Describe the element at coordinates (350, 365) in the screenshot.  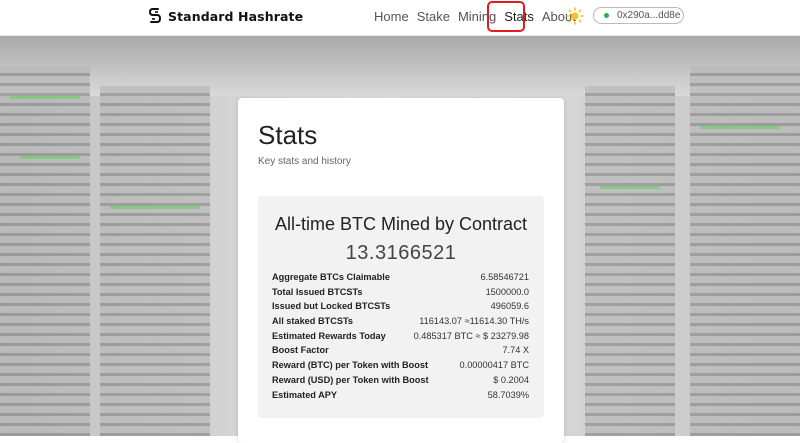
I see `stat-label: Reward (BTC) per Token with Boost` at that location.